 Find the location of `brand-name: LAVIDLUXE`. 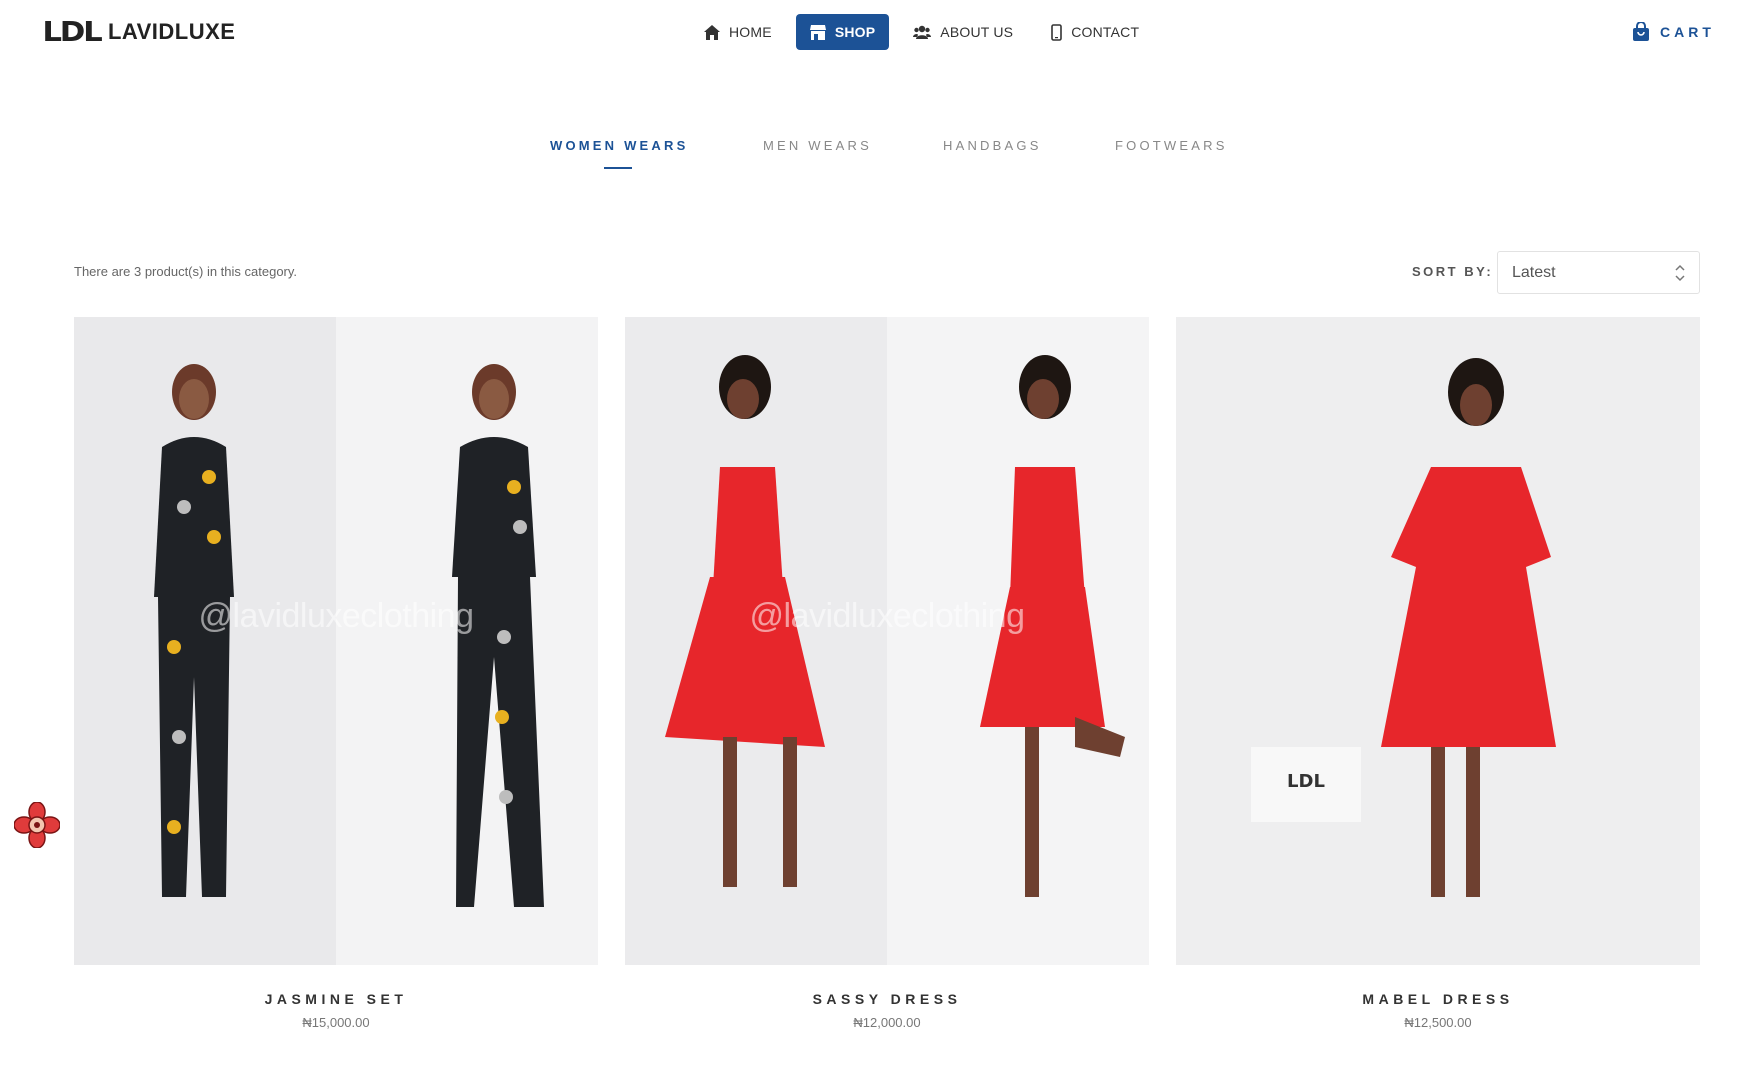

brand-name: LAVIDLUXE is located at coordinates (171, 31).